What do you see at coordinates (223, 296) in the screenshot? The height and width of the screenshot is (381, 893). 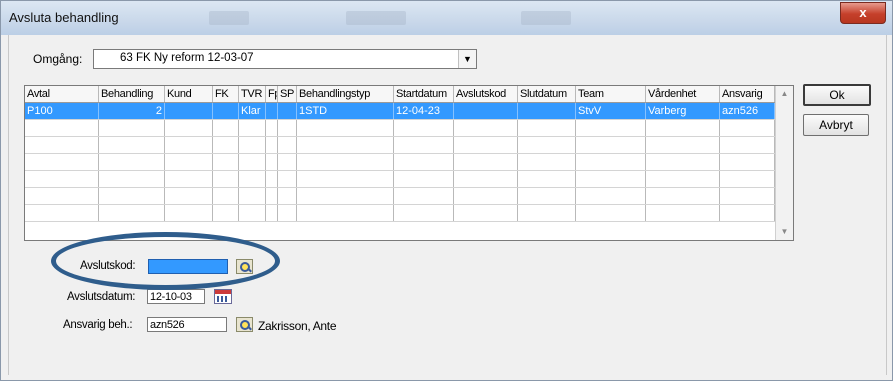 I see `calendar-icon` at bounding box center [223, 296].